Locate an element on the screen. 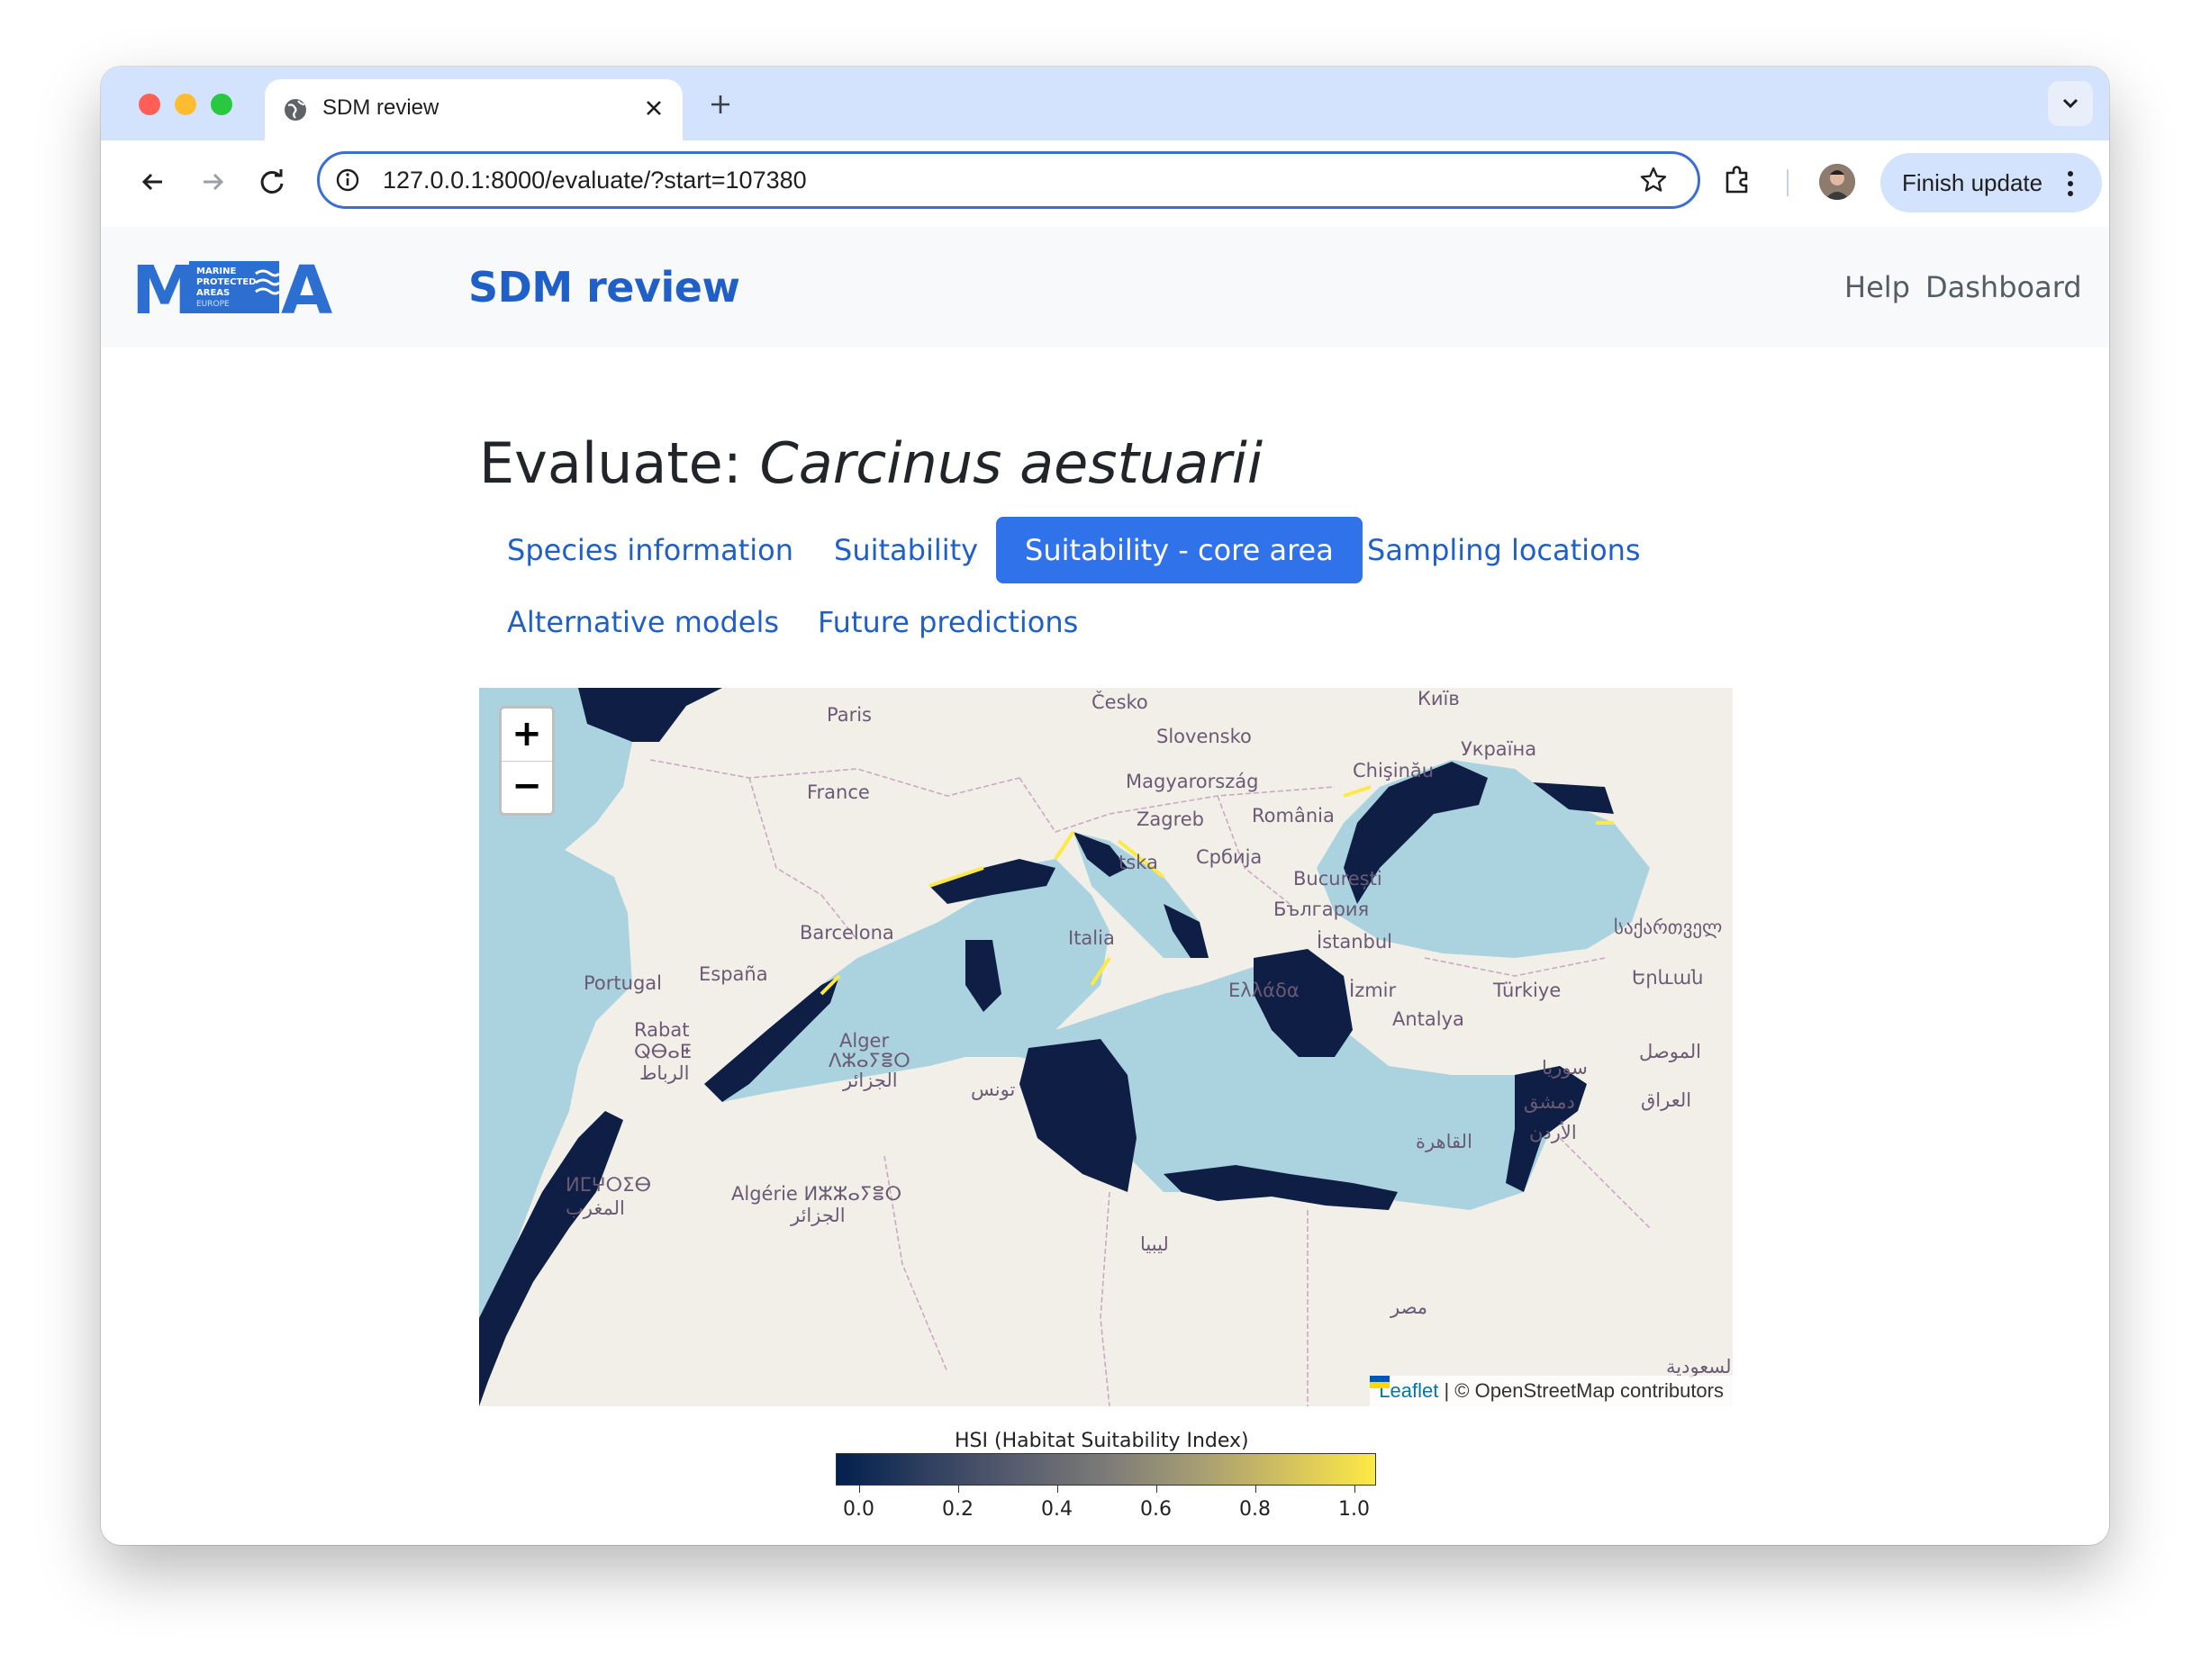  map-label-syria: سوريا is located at coordinates (1565, 1068).